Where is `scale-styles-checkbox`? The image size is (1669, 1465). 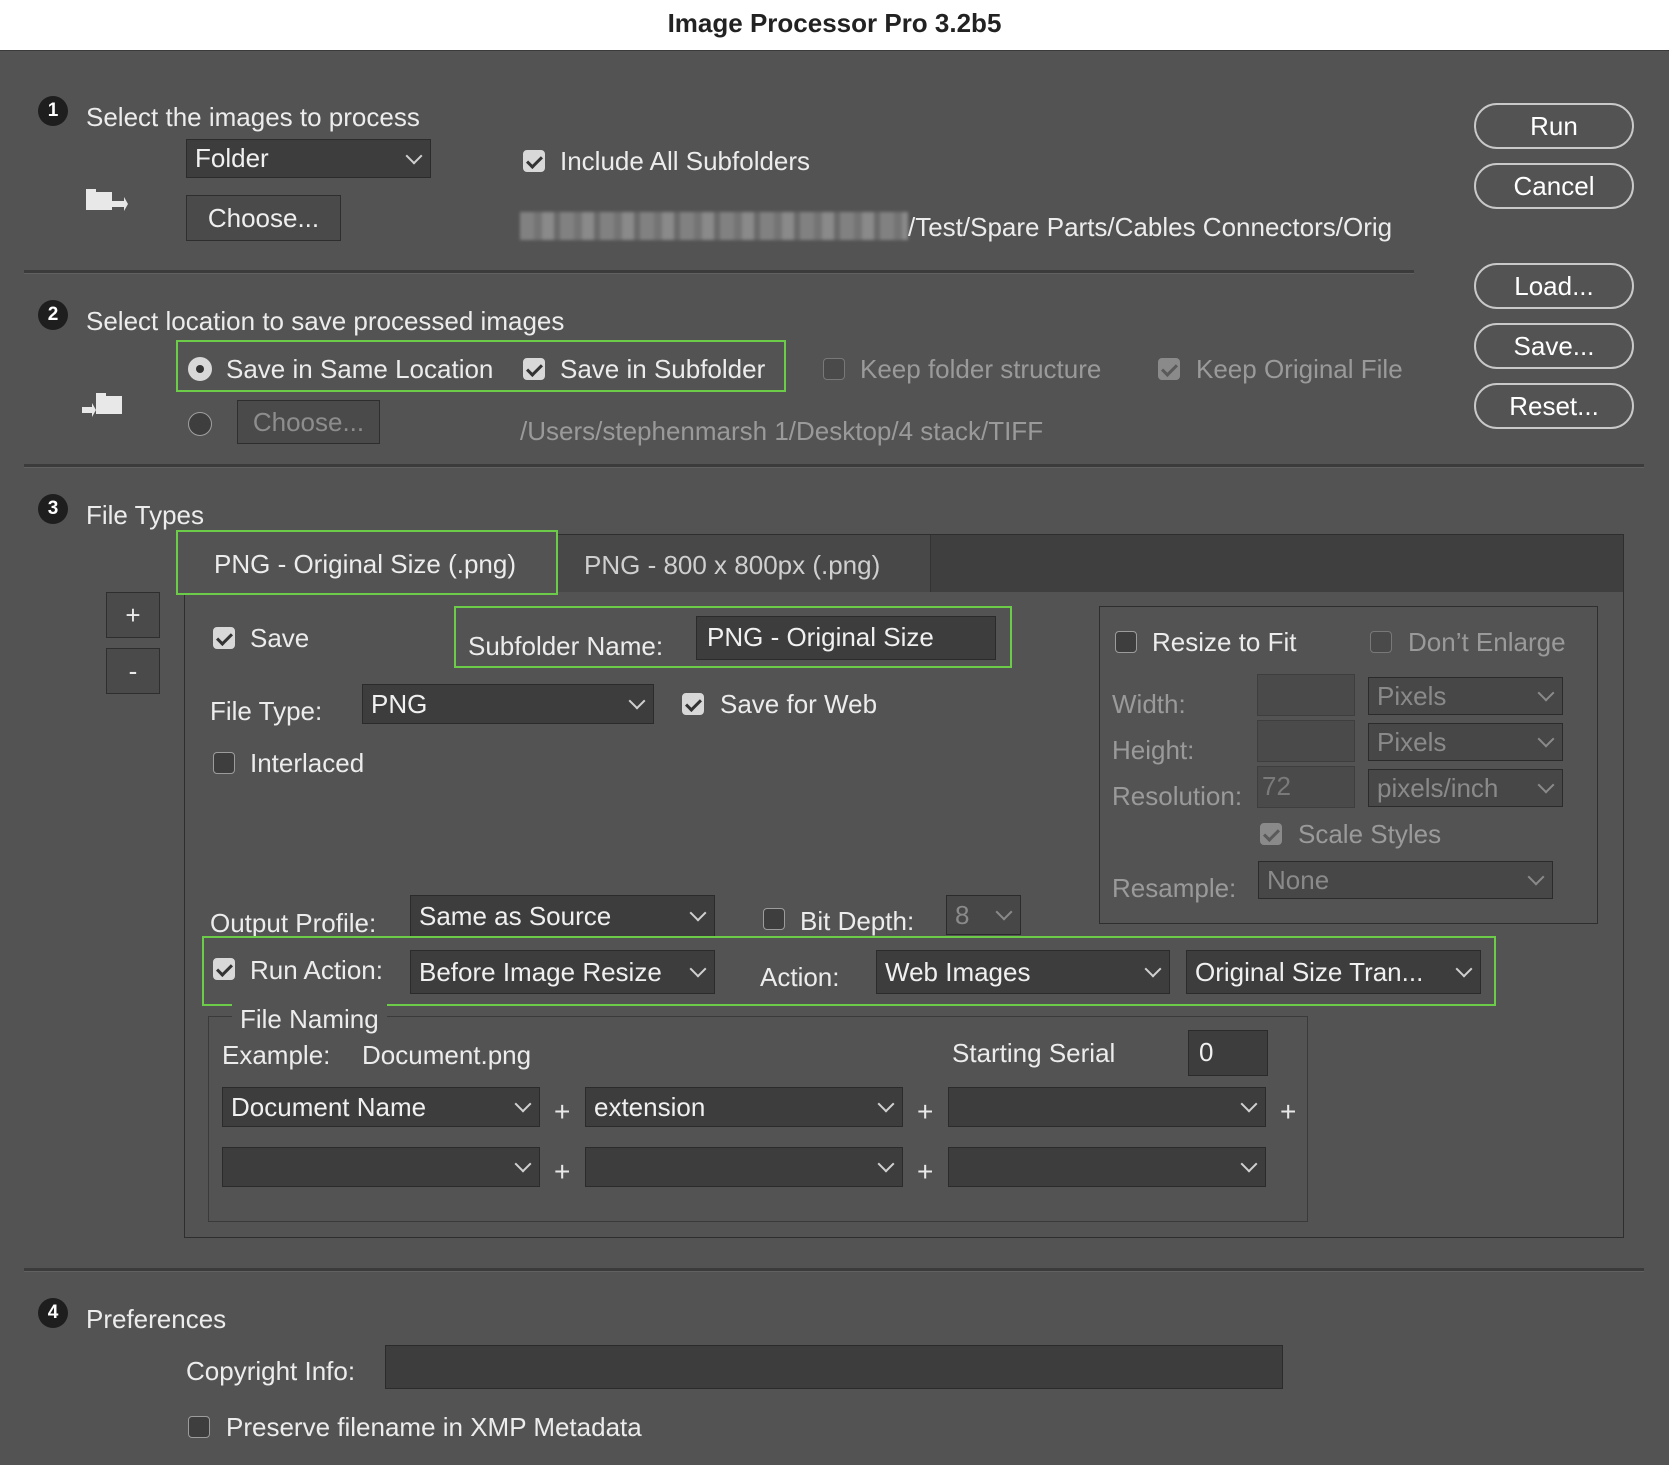
scale-styles-checkbox is located at coordinates (1271, 834).